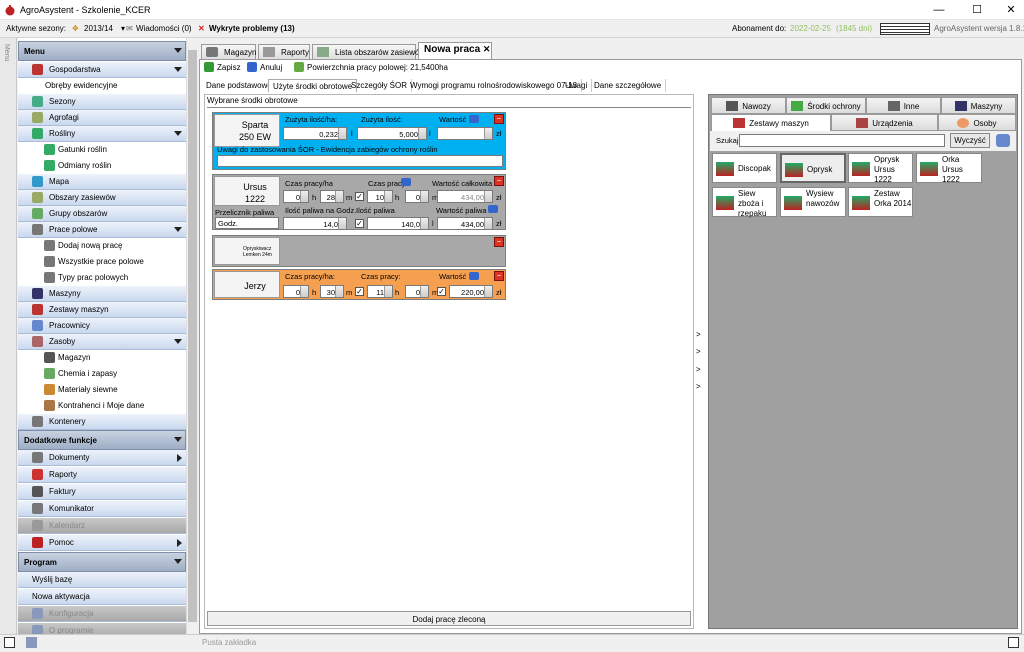  What do you see at coordinates (102, 358) in the screenshot?
I see `menu-item: Magazyn` at bounding box center [102, 358].